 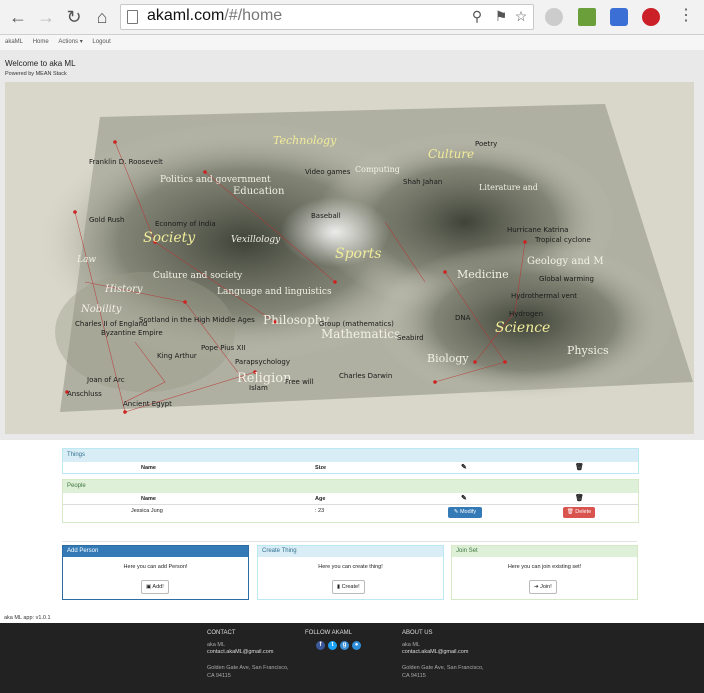 What do you see at coordinates (483, 274) in the screenshot?
I see `map-label-7: Medicine` at bounding box center [483, 274].